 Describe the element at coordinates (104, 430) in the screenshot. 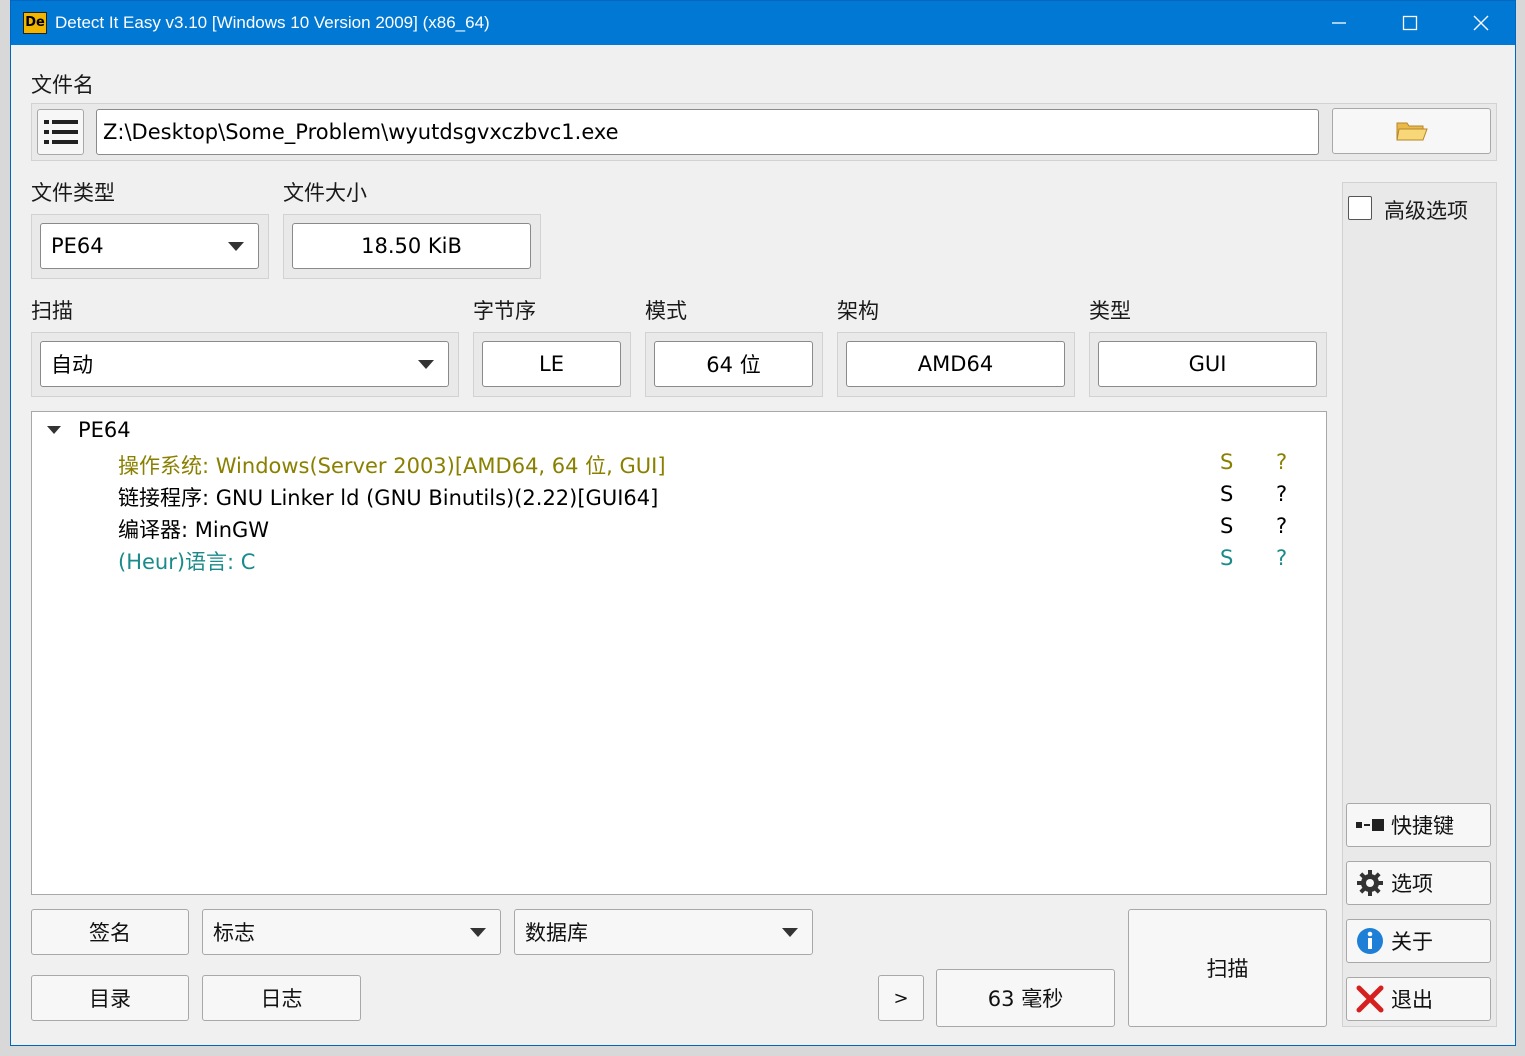

I see `tree-root-pe64: PE64` at that location.